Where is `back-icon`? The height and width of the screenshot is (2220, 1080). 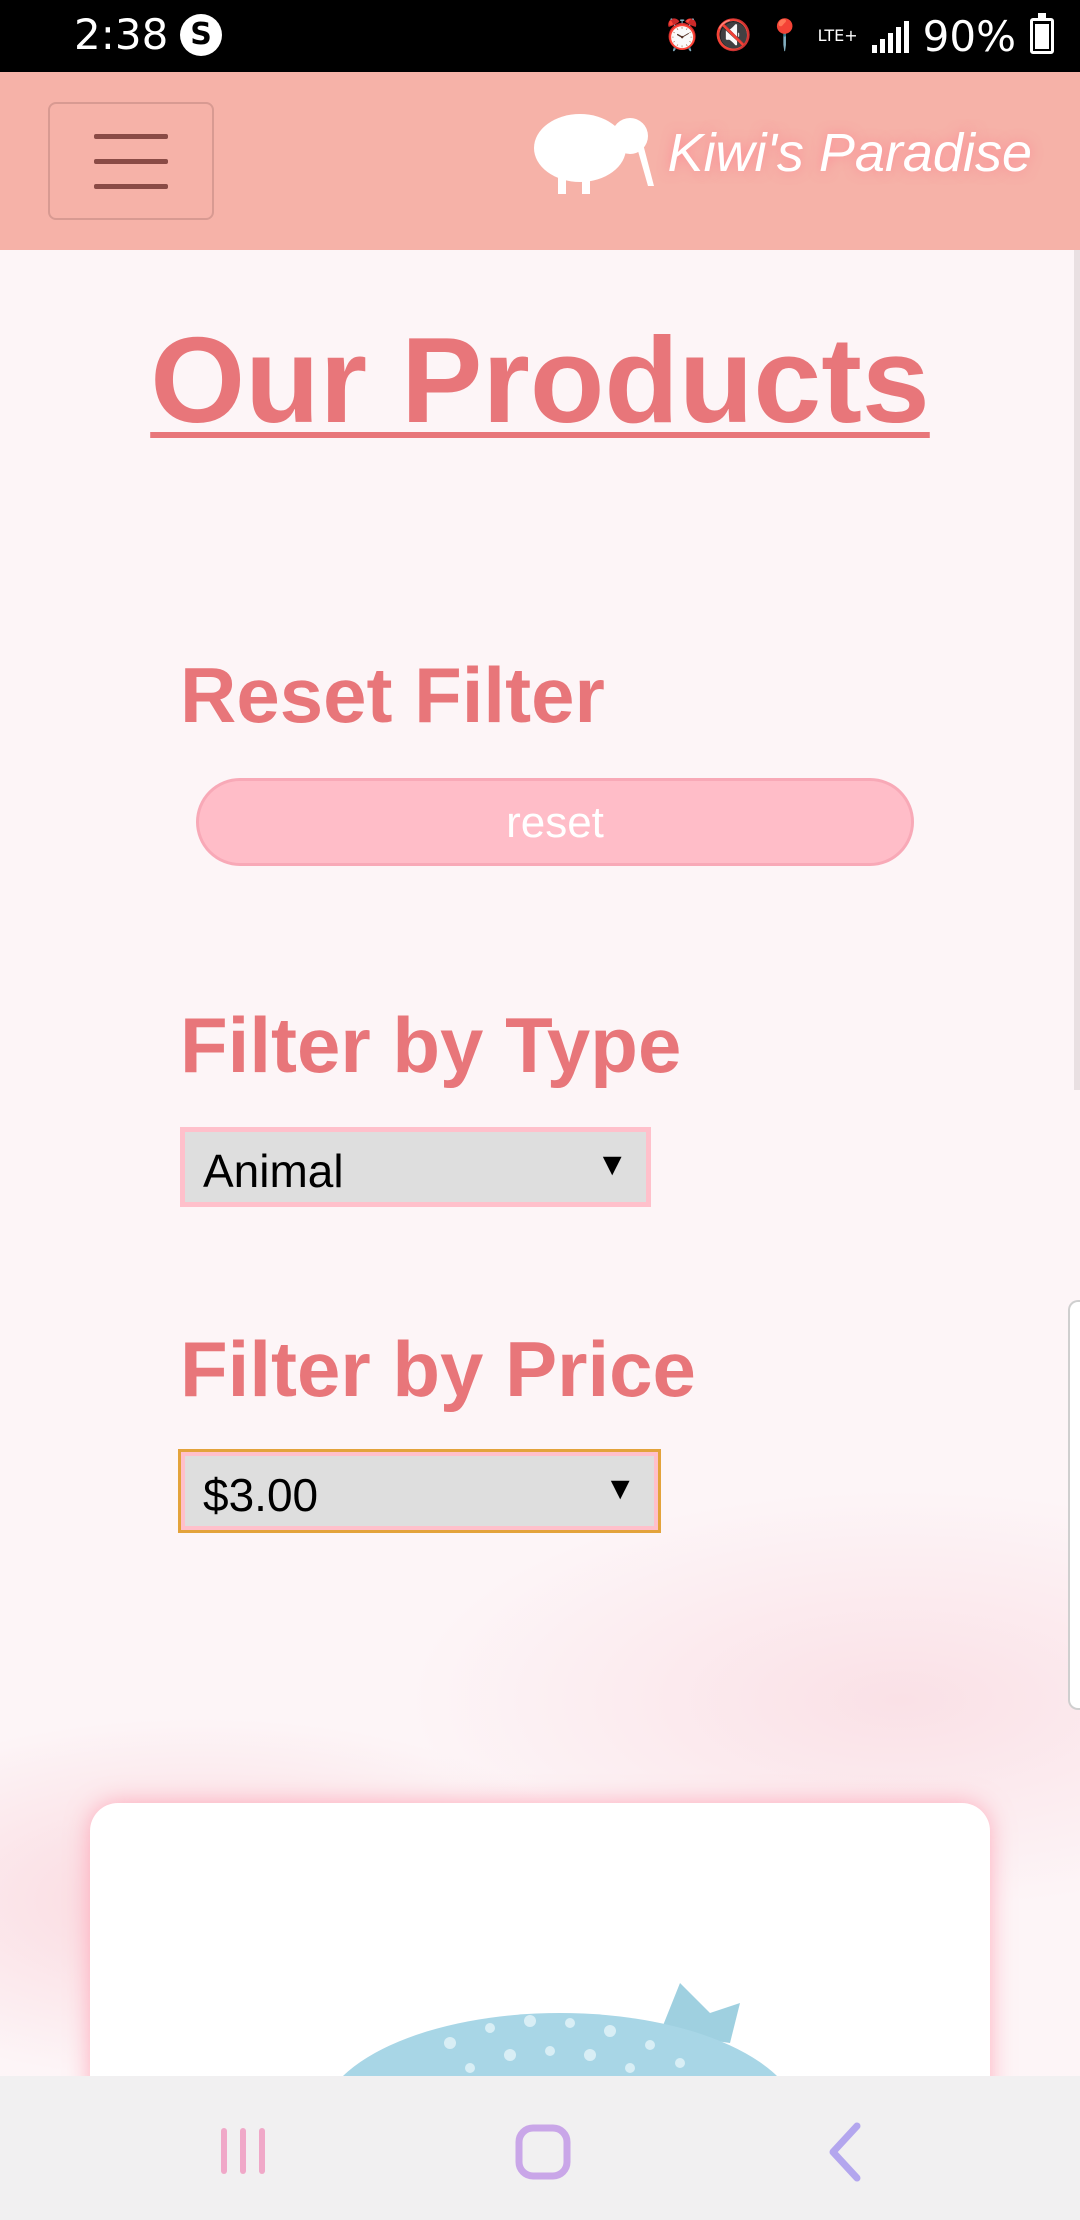
back-icon is located at coordinates (847, 2152).